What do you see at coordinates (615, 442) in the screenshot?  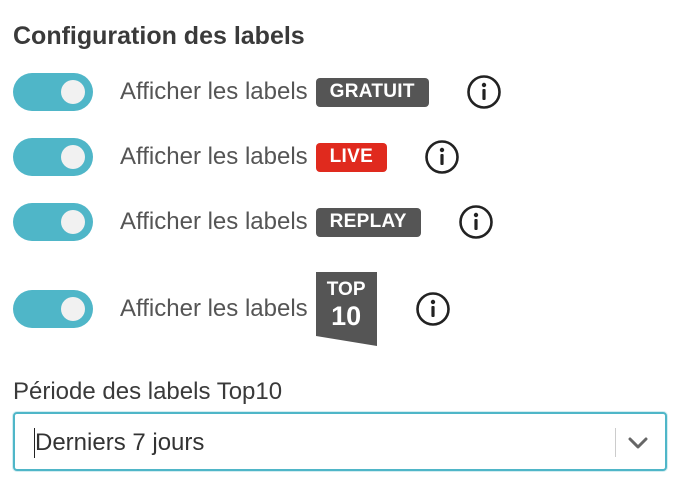 I see `select-separator` at bounding box center [615, 442].